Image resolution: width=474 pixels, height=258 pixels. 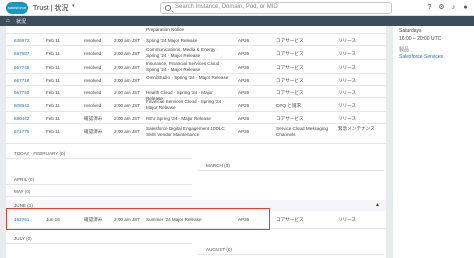 What do you see at coordinates (21, 118) in the screenshot?
I see `row-id-link: 680442` at bounding box center [21, 118].